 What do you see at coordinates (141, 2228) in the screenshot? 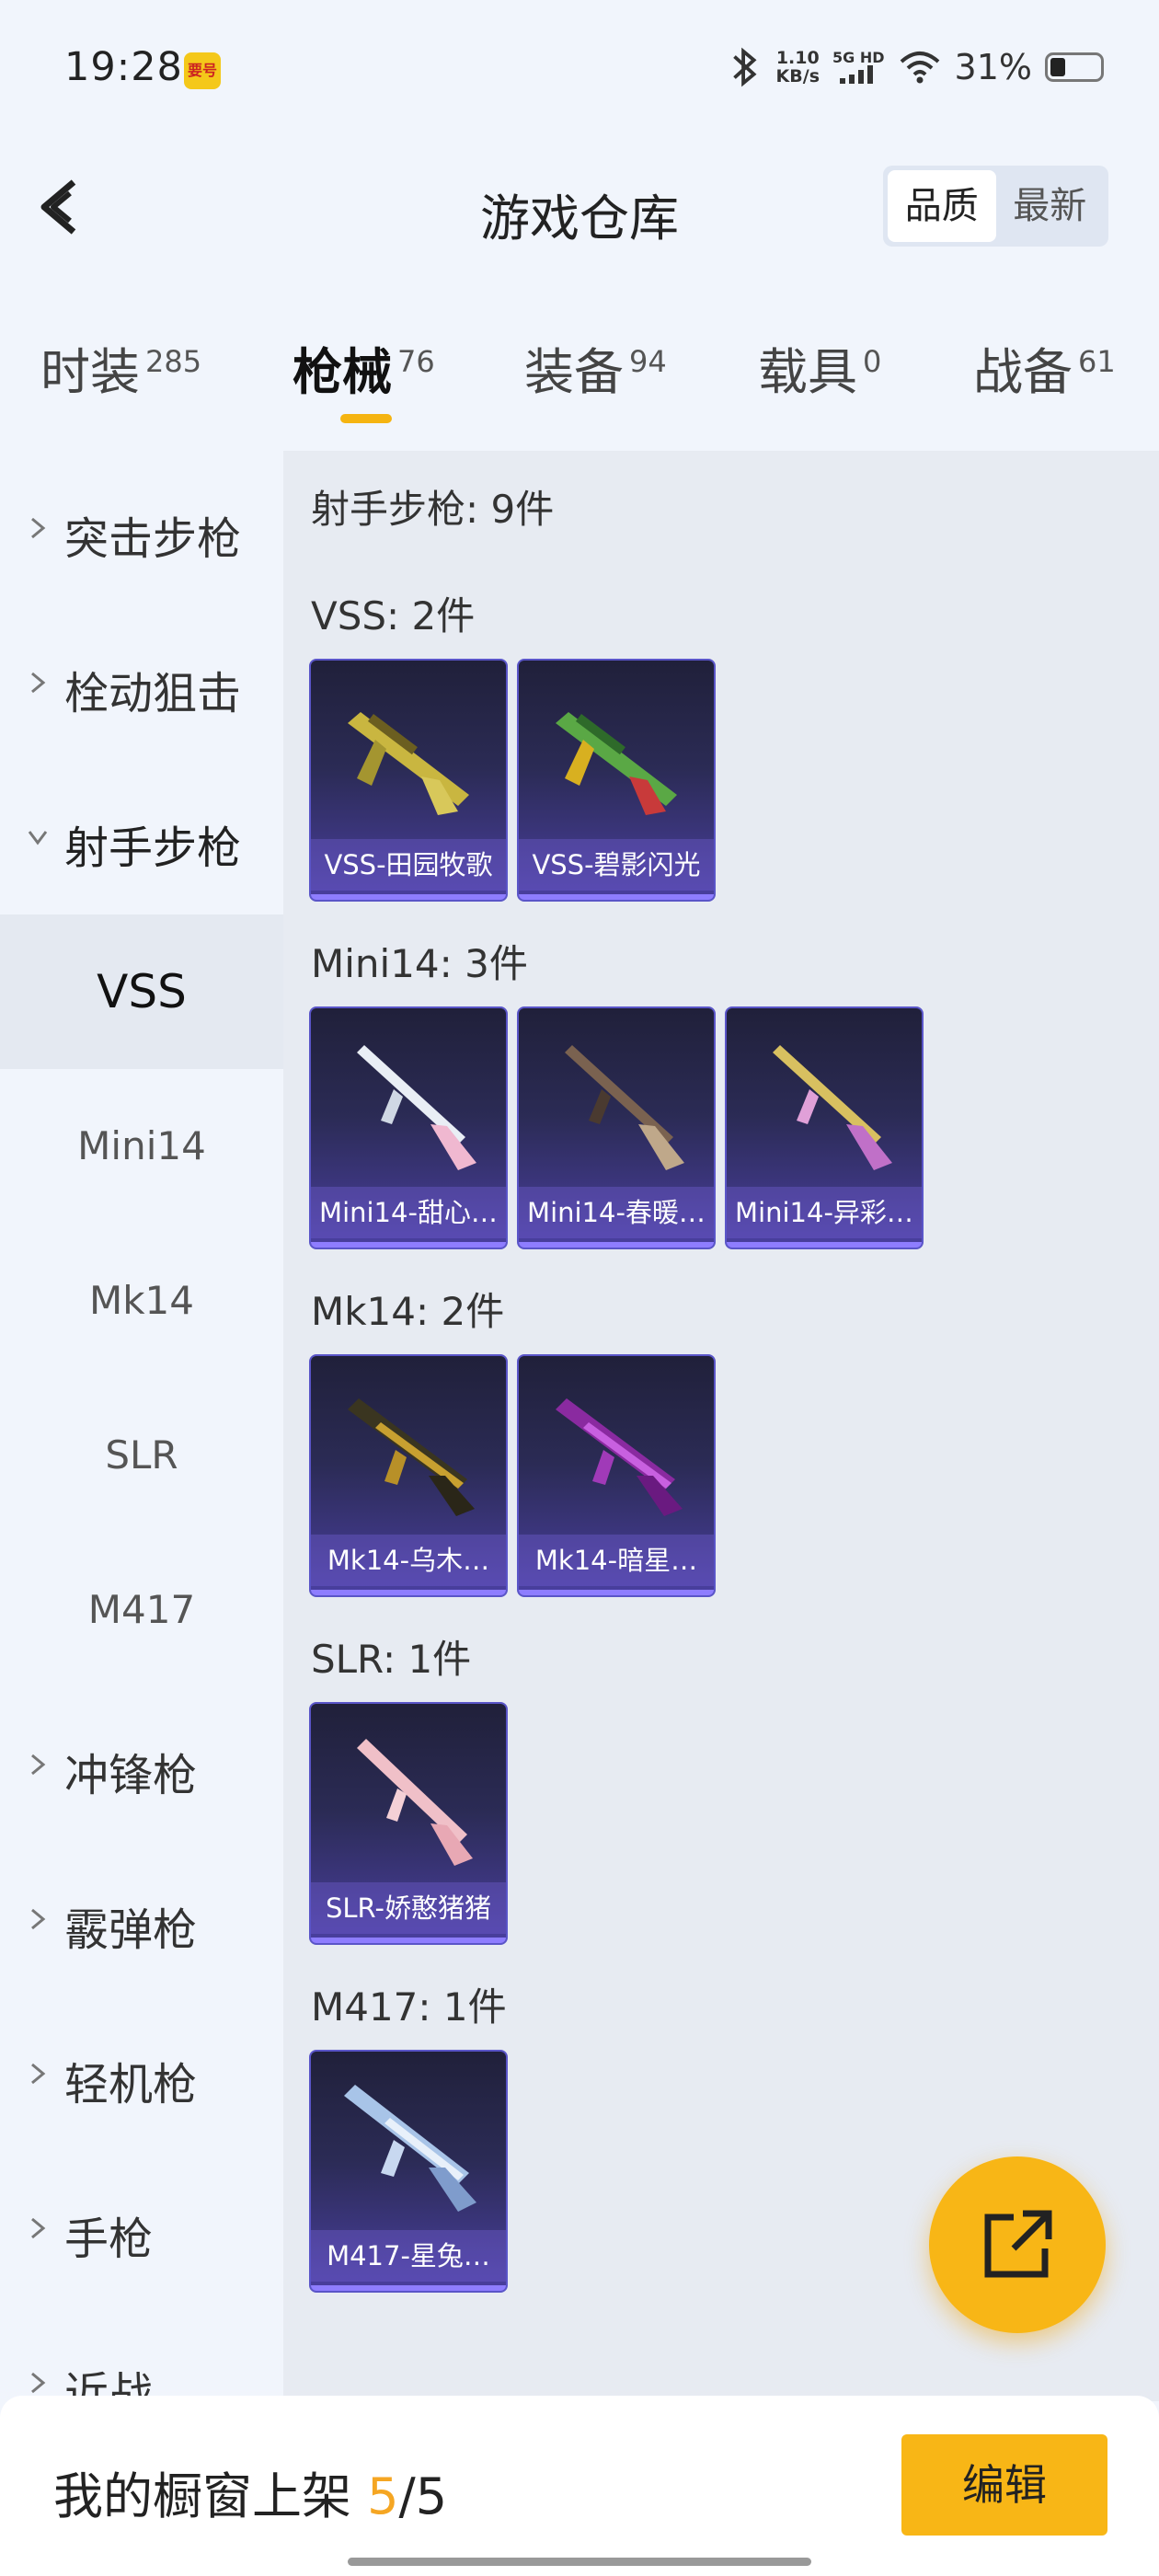
I see `sidebar-category-pistol: 手枪` at bounding box center [141, 2228].